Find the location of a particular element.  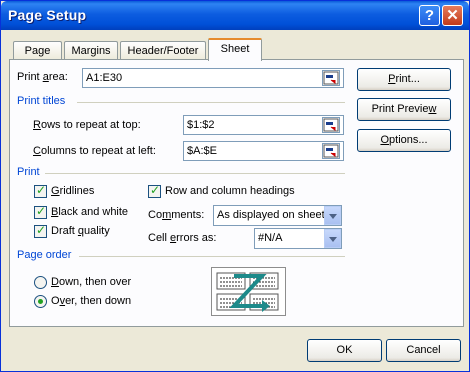

print-area-input: A1:E30 is located at coordinates (213, 78).